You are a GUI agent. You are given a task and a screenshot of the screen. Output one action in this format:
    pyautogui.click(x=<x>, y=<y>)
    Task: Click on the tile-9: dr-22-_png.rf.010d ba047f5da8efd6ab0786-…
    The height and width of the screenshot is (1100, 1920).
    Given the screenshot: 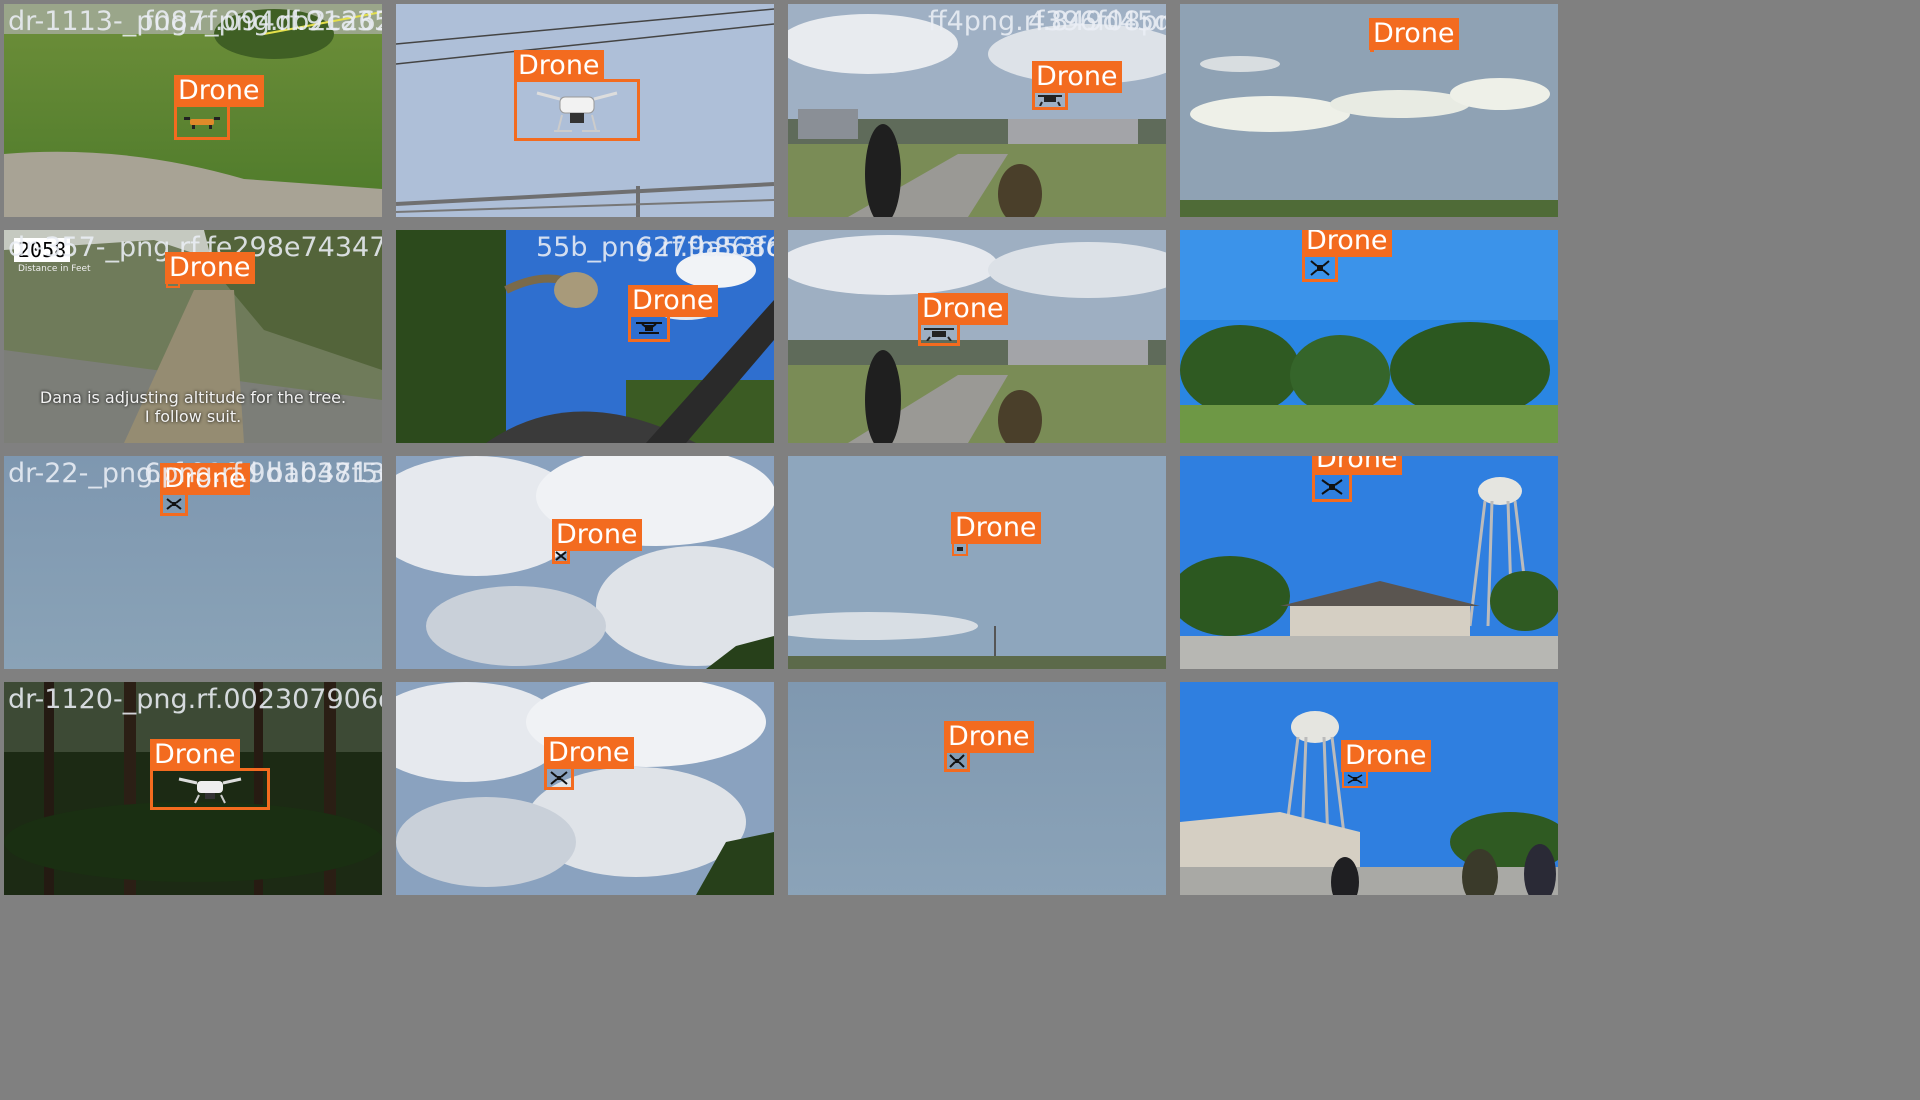 What is the action you would take?
    pyautogui.click(x=193, y=562)
    